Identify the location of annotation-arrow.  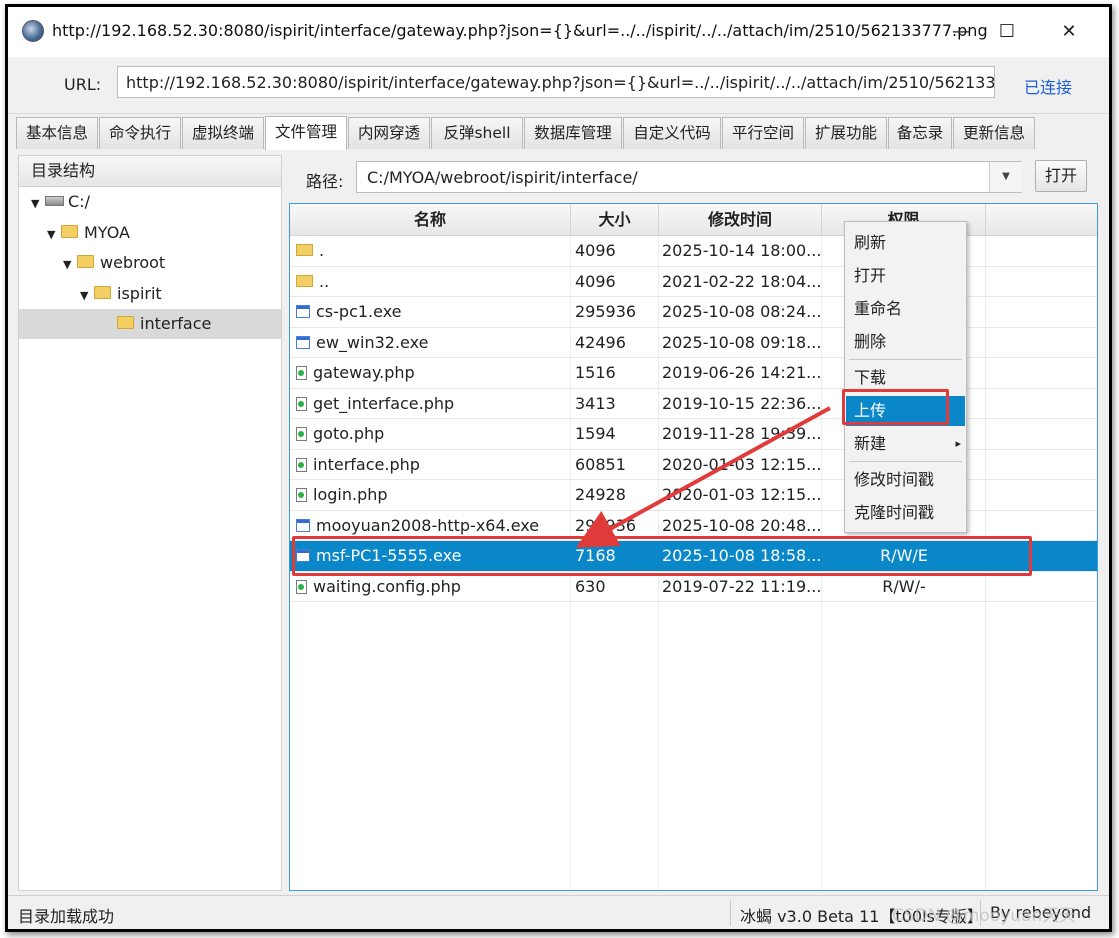
(703, 477).